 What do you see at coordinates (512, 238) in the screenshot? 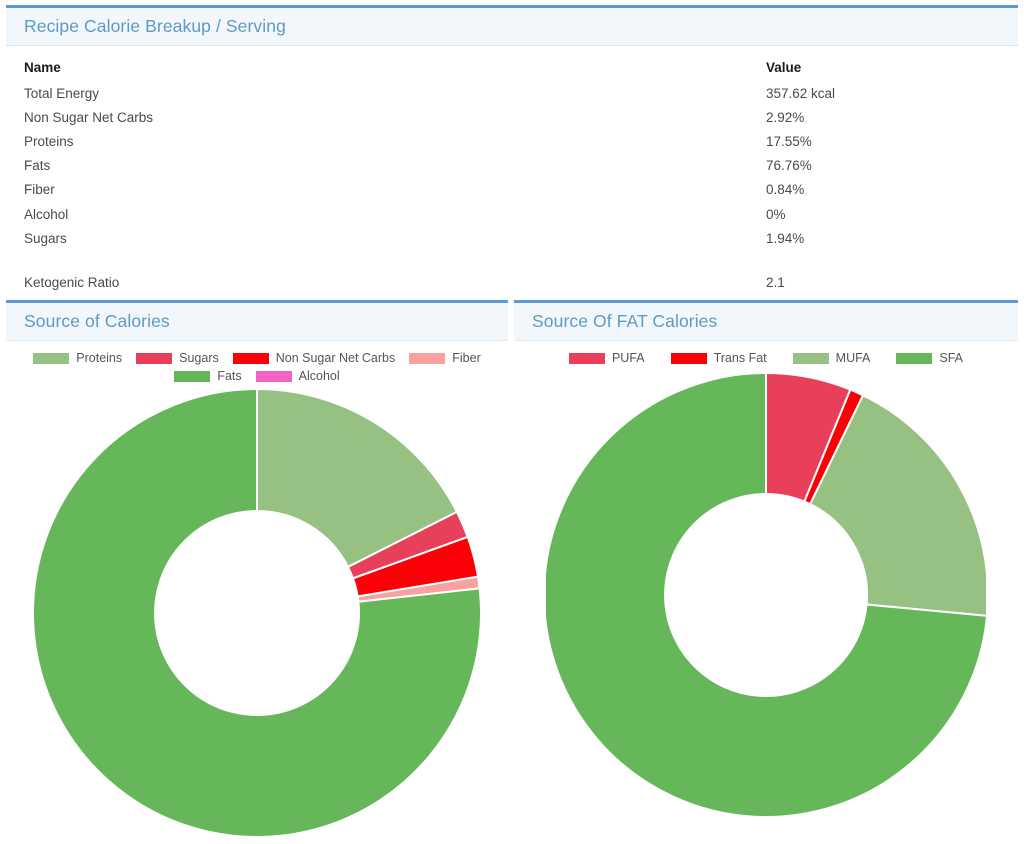
I see `table-row: Sugars 1.94%` at bounding box center [512, 238].